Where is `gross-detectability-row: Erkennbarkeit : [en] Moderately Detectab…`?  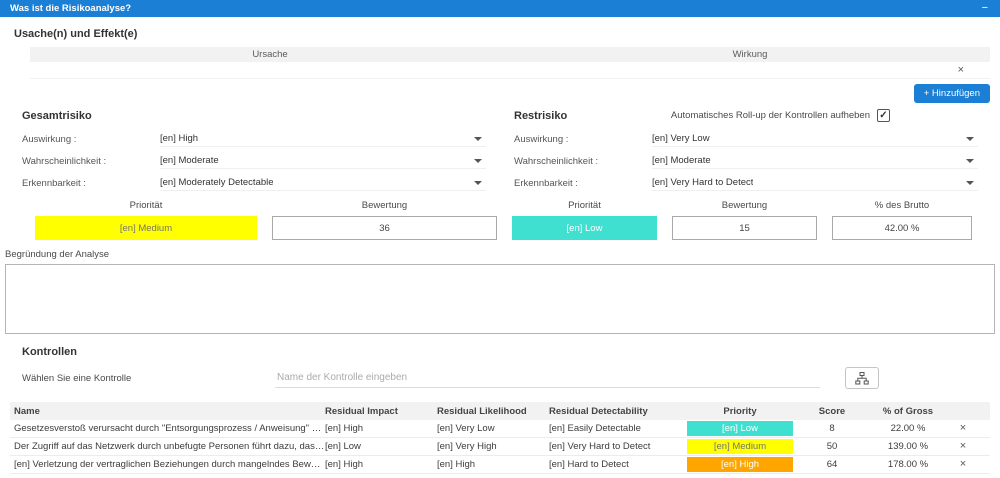
gross-detectability-row: Erkennbarkeit : [en] Moderately Detectab… is located at coordinates (254, 183).